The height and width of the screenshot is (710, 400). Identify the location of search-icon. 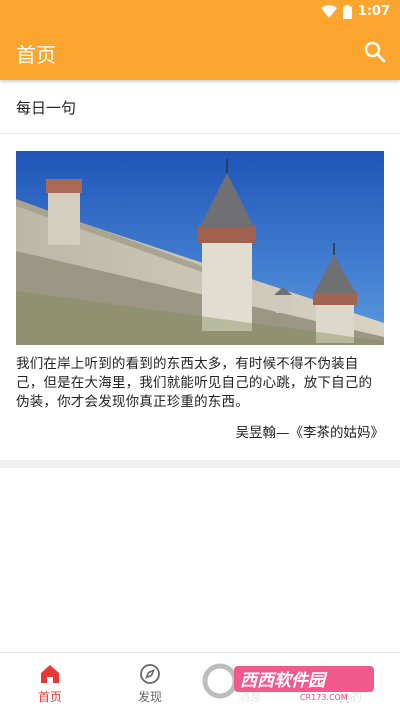
(375, 52).